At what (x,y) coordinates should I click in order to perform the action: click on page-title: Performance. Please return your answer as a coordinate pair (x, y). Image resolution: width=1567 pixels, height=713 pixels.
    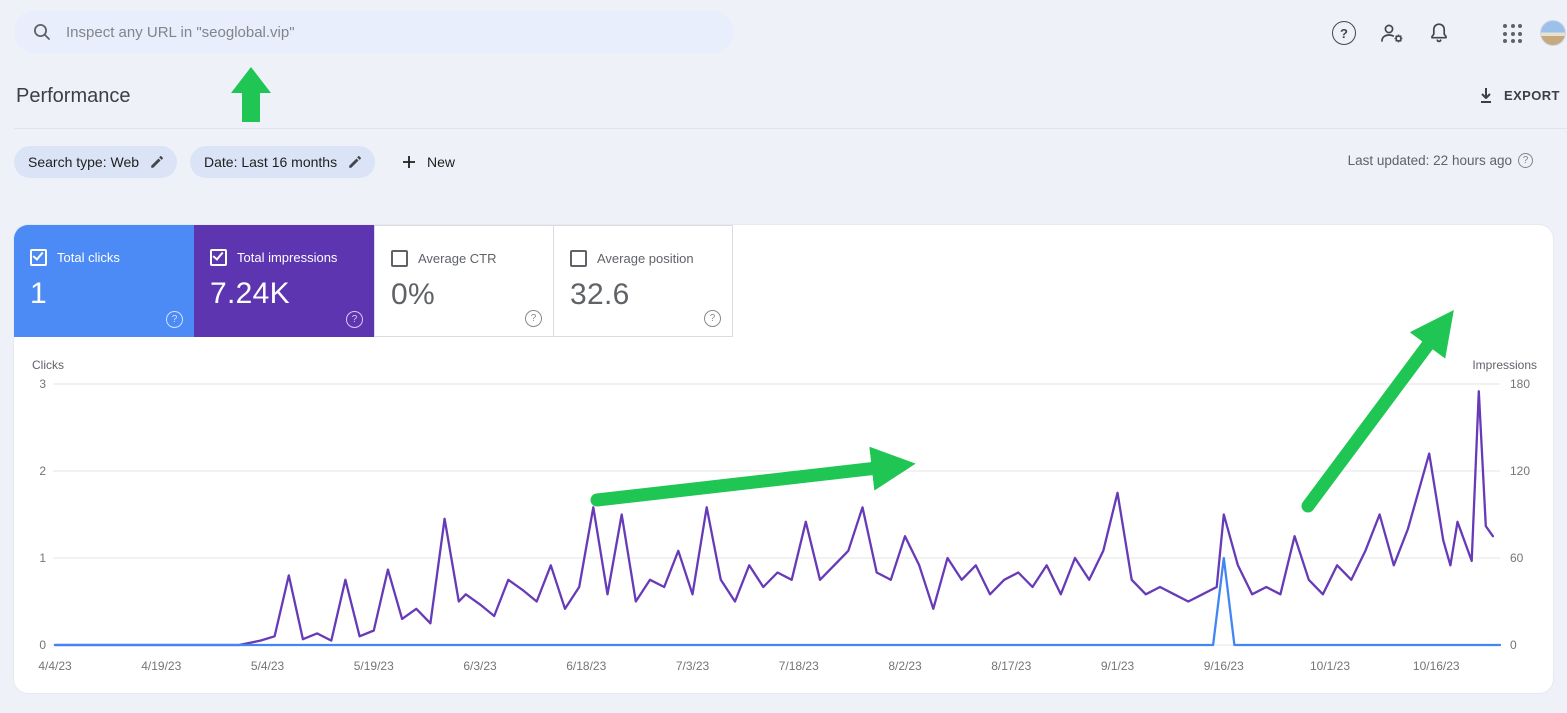
    Looking at the image, I should click on (73, 96).